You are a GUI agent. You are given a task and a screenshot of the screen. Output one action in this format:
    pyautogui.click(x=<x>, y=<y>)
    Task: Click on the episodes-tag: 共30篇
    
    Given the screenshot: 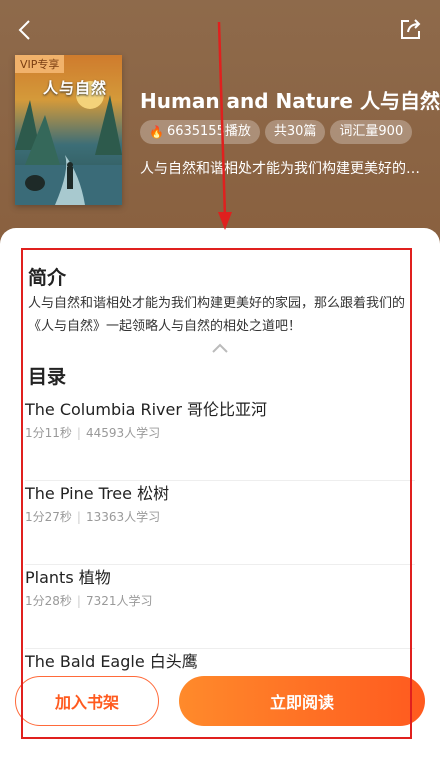 What is the action you would take?
    pyautogui.click(x=295, y=132)
    